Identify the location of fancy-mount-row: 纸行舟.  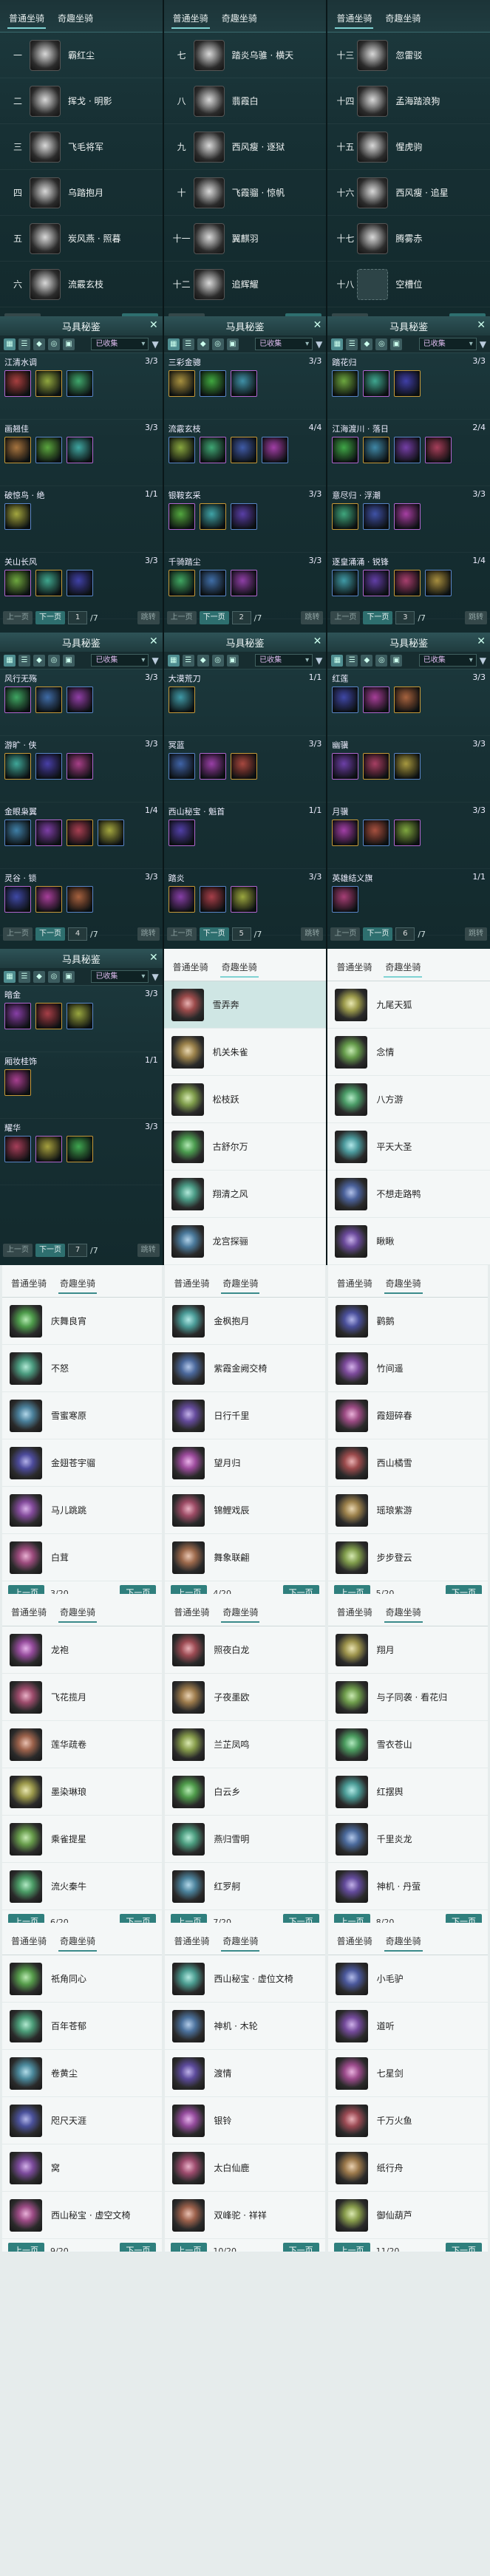
(407, 2168).